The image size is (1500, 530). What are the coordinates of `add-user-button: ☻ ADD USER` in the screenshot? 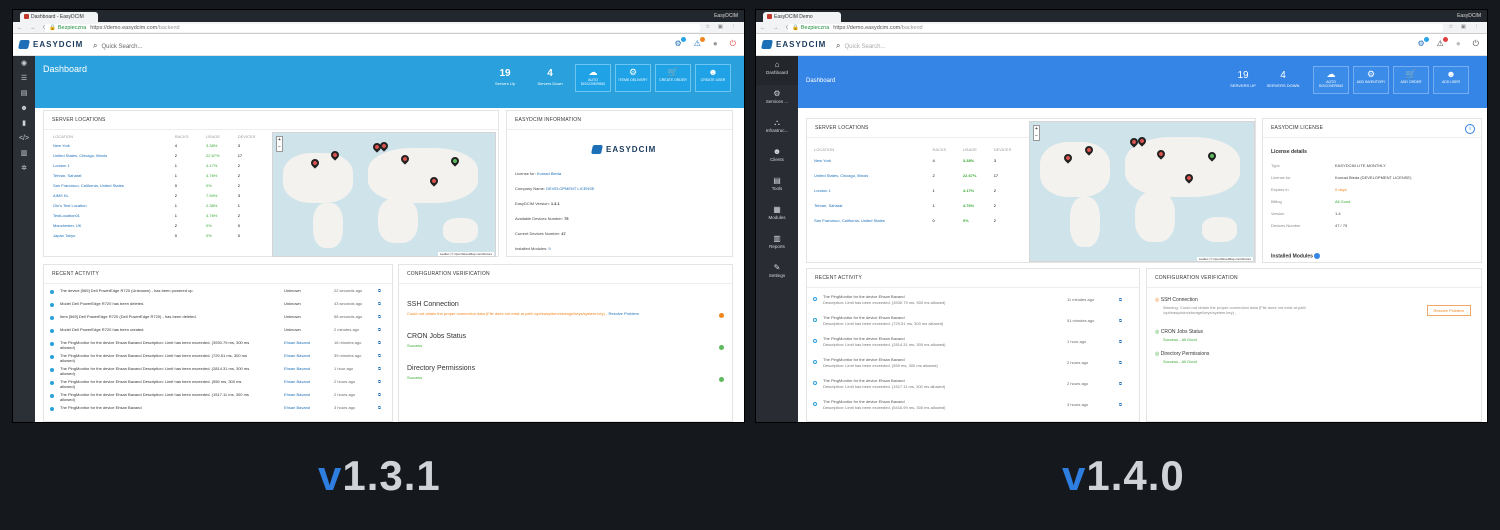 It's located at (1451, 80).